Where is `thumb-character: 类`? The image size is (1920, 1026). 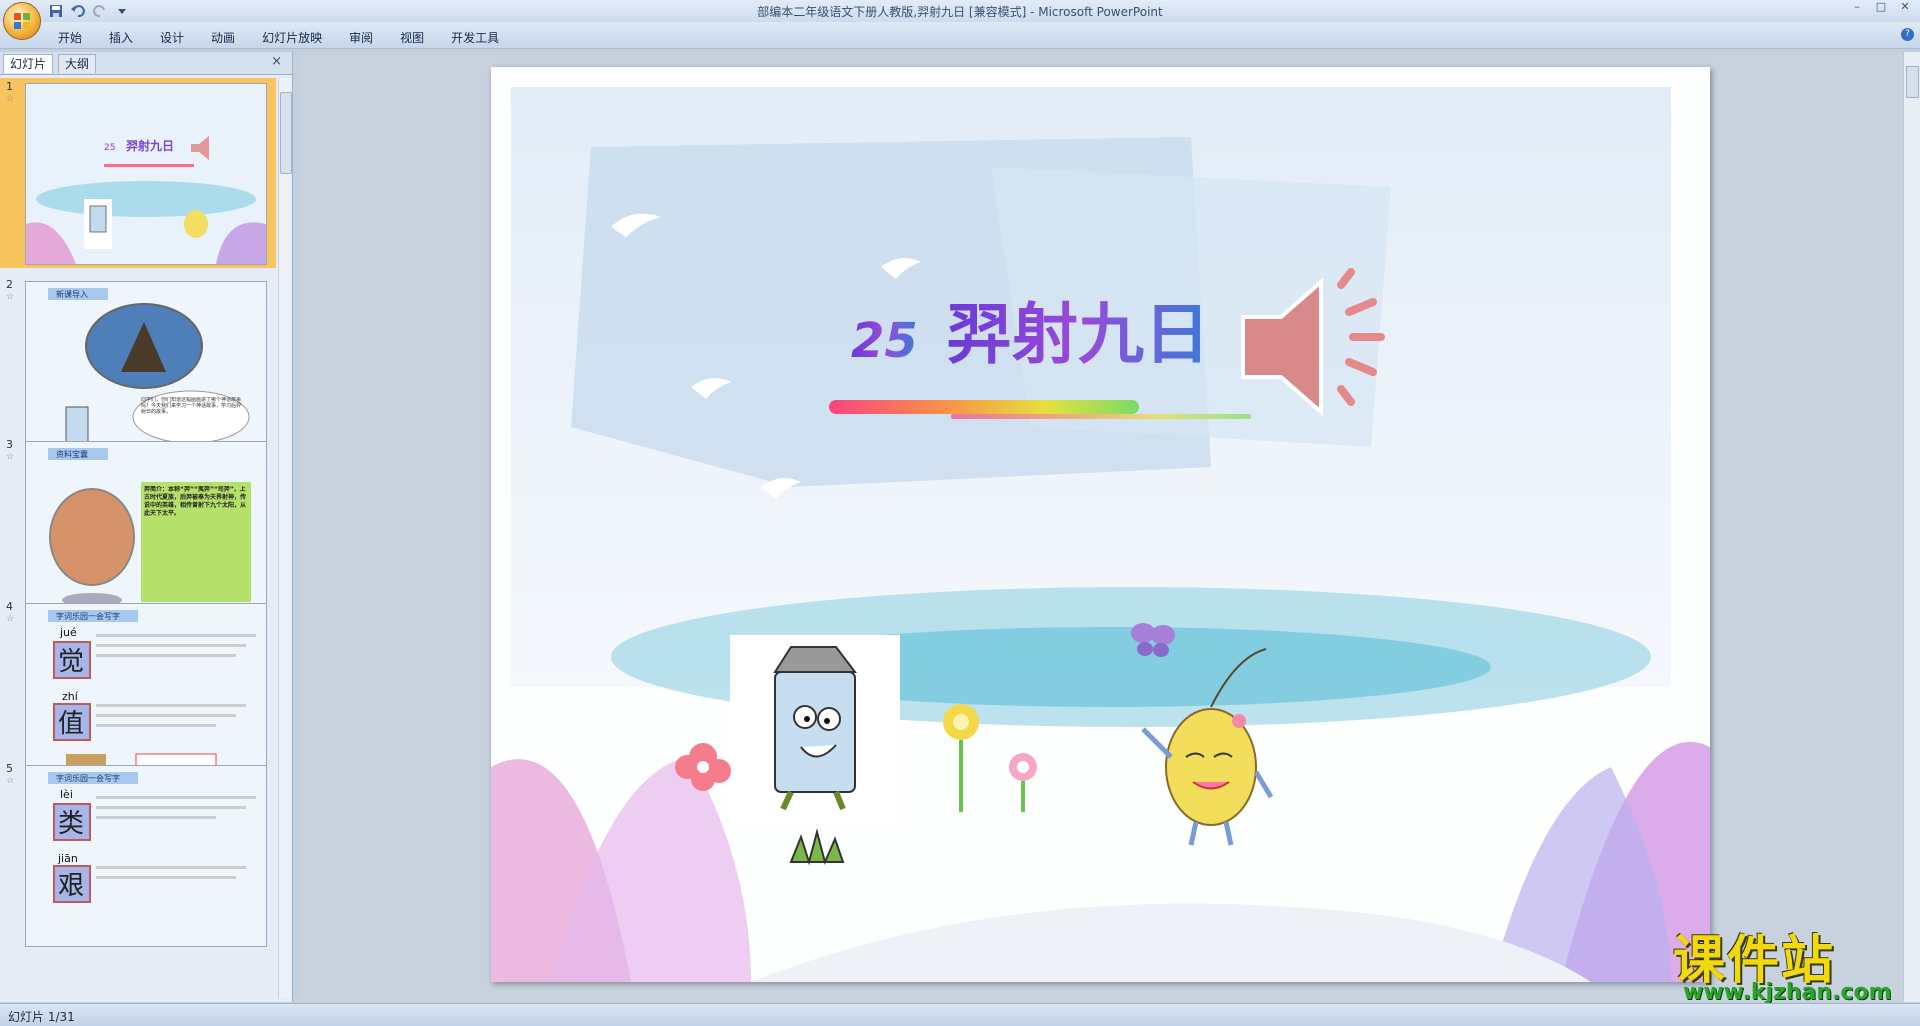 thumb-character: 类 is located at coordinates (71, 824).